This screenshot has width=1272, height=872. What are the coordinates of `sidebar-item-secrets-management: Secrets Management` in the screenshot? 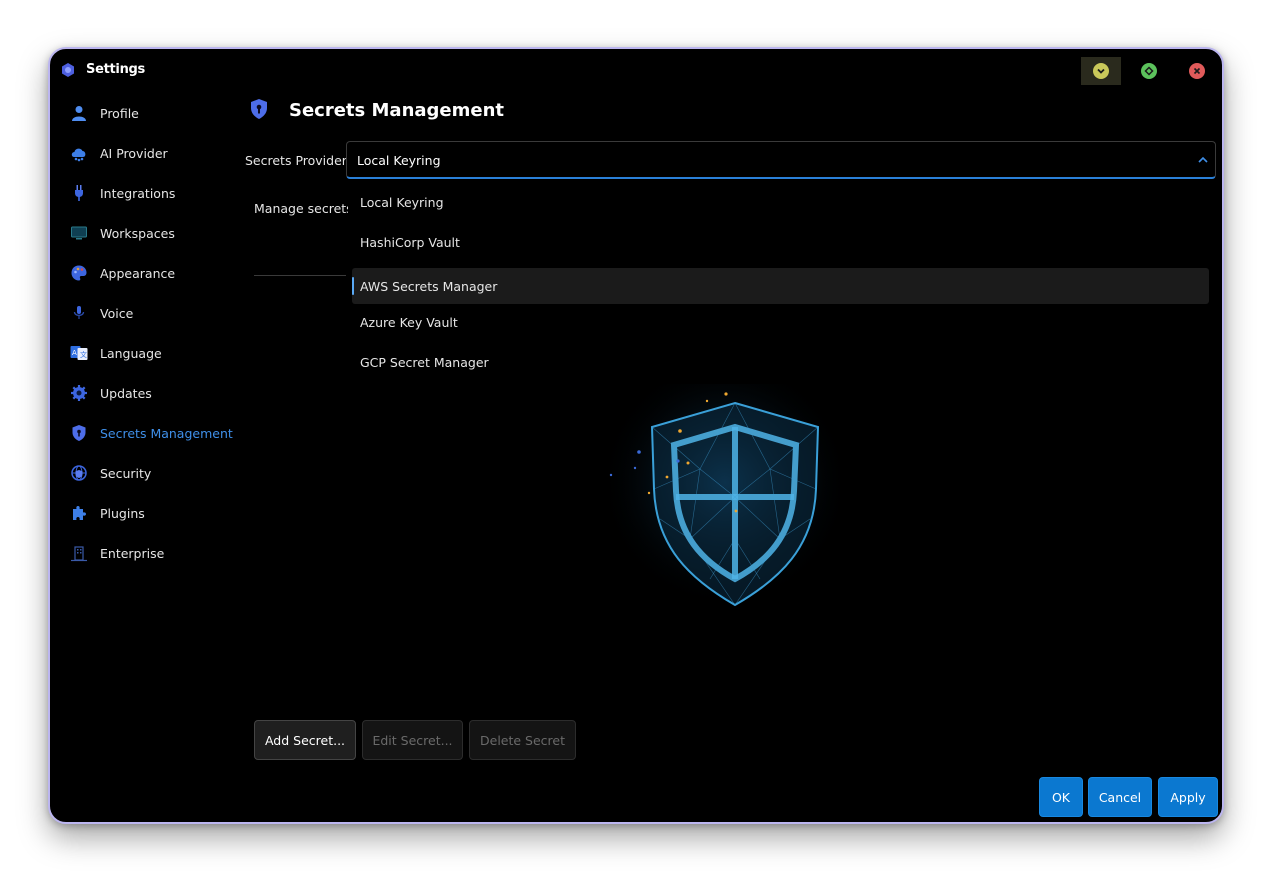 It's located at (145, 433).